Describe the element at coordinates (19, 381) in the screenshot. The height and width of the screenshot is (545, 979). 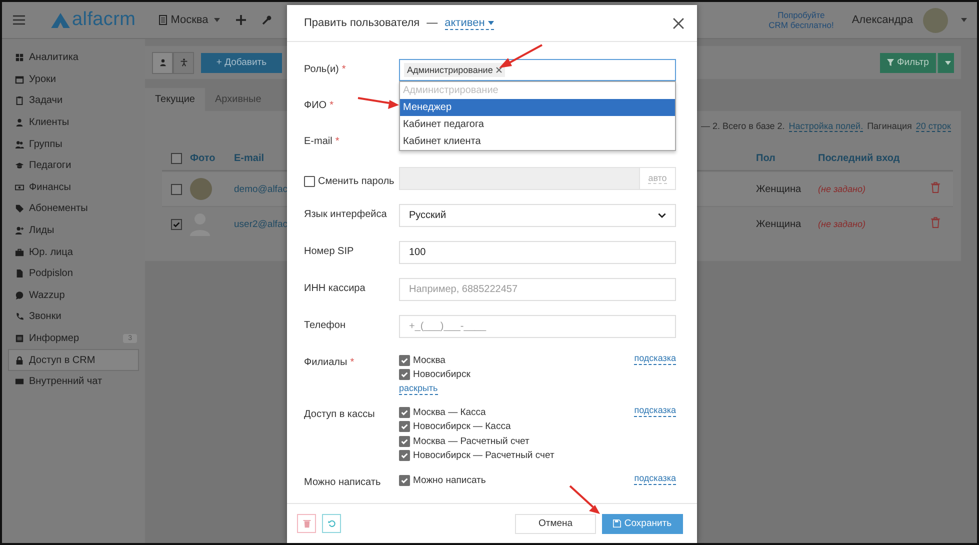
I see `envelope-icon` at that location.